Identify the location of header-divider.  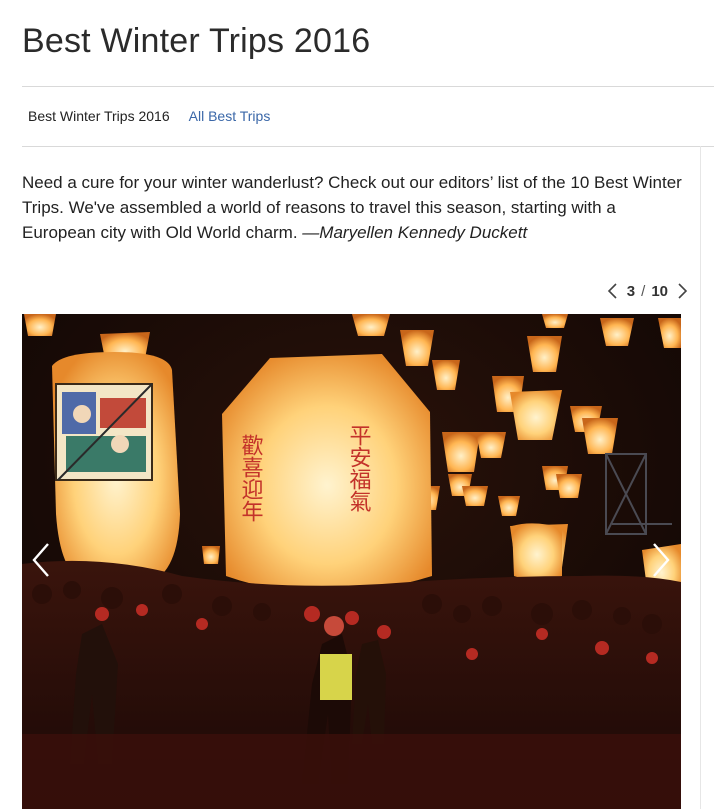
(368, 86).